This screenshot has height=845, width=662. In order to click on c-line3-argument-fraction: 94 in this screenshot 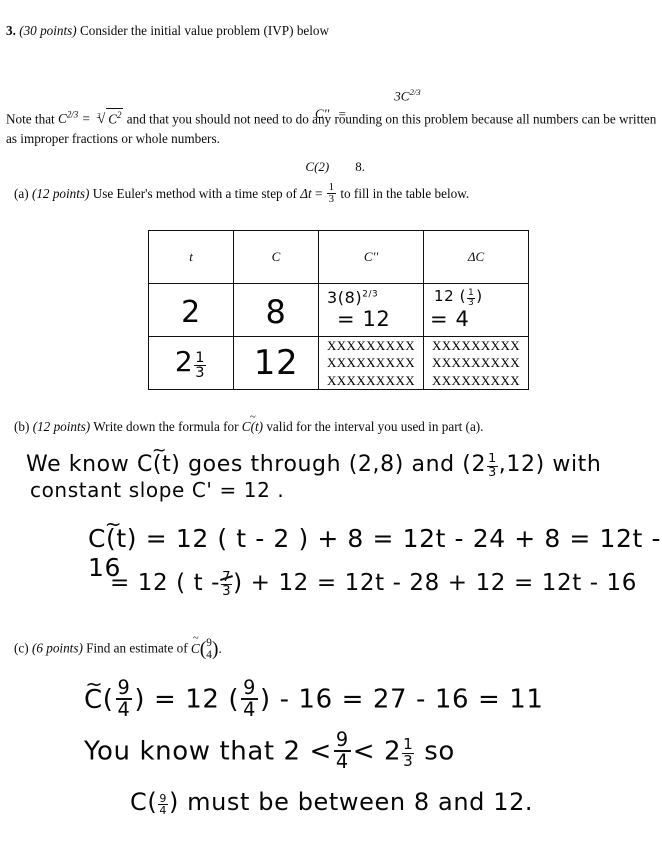, I will do `click(163, 804)`.